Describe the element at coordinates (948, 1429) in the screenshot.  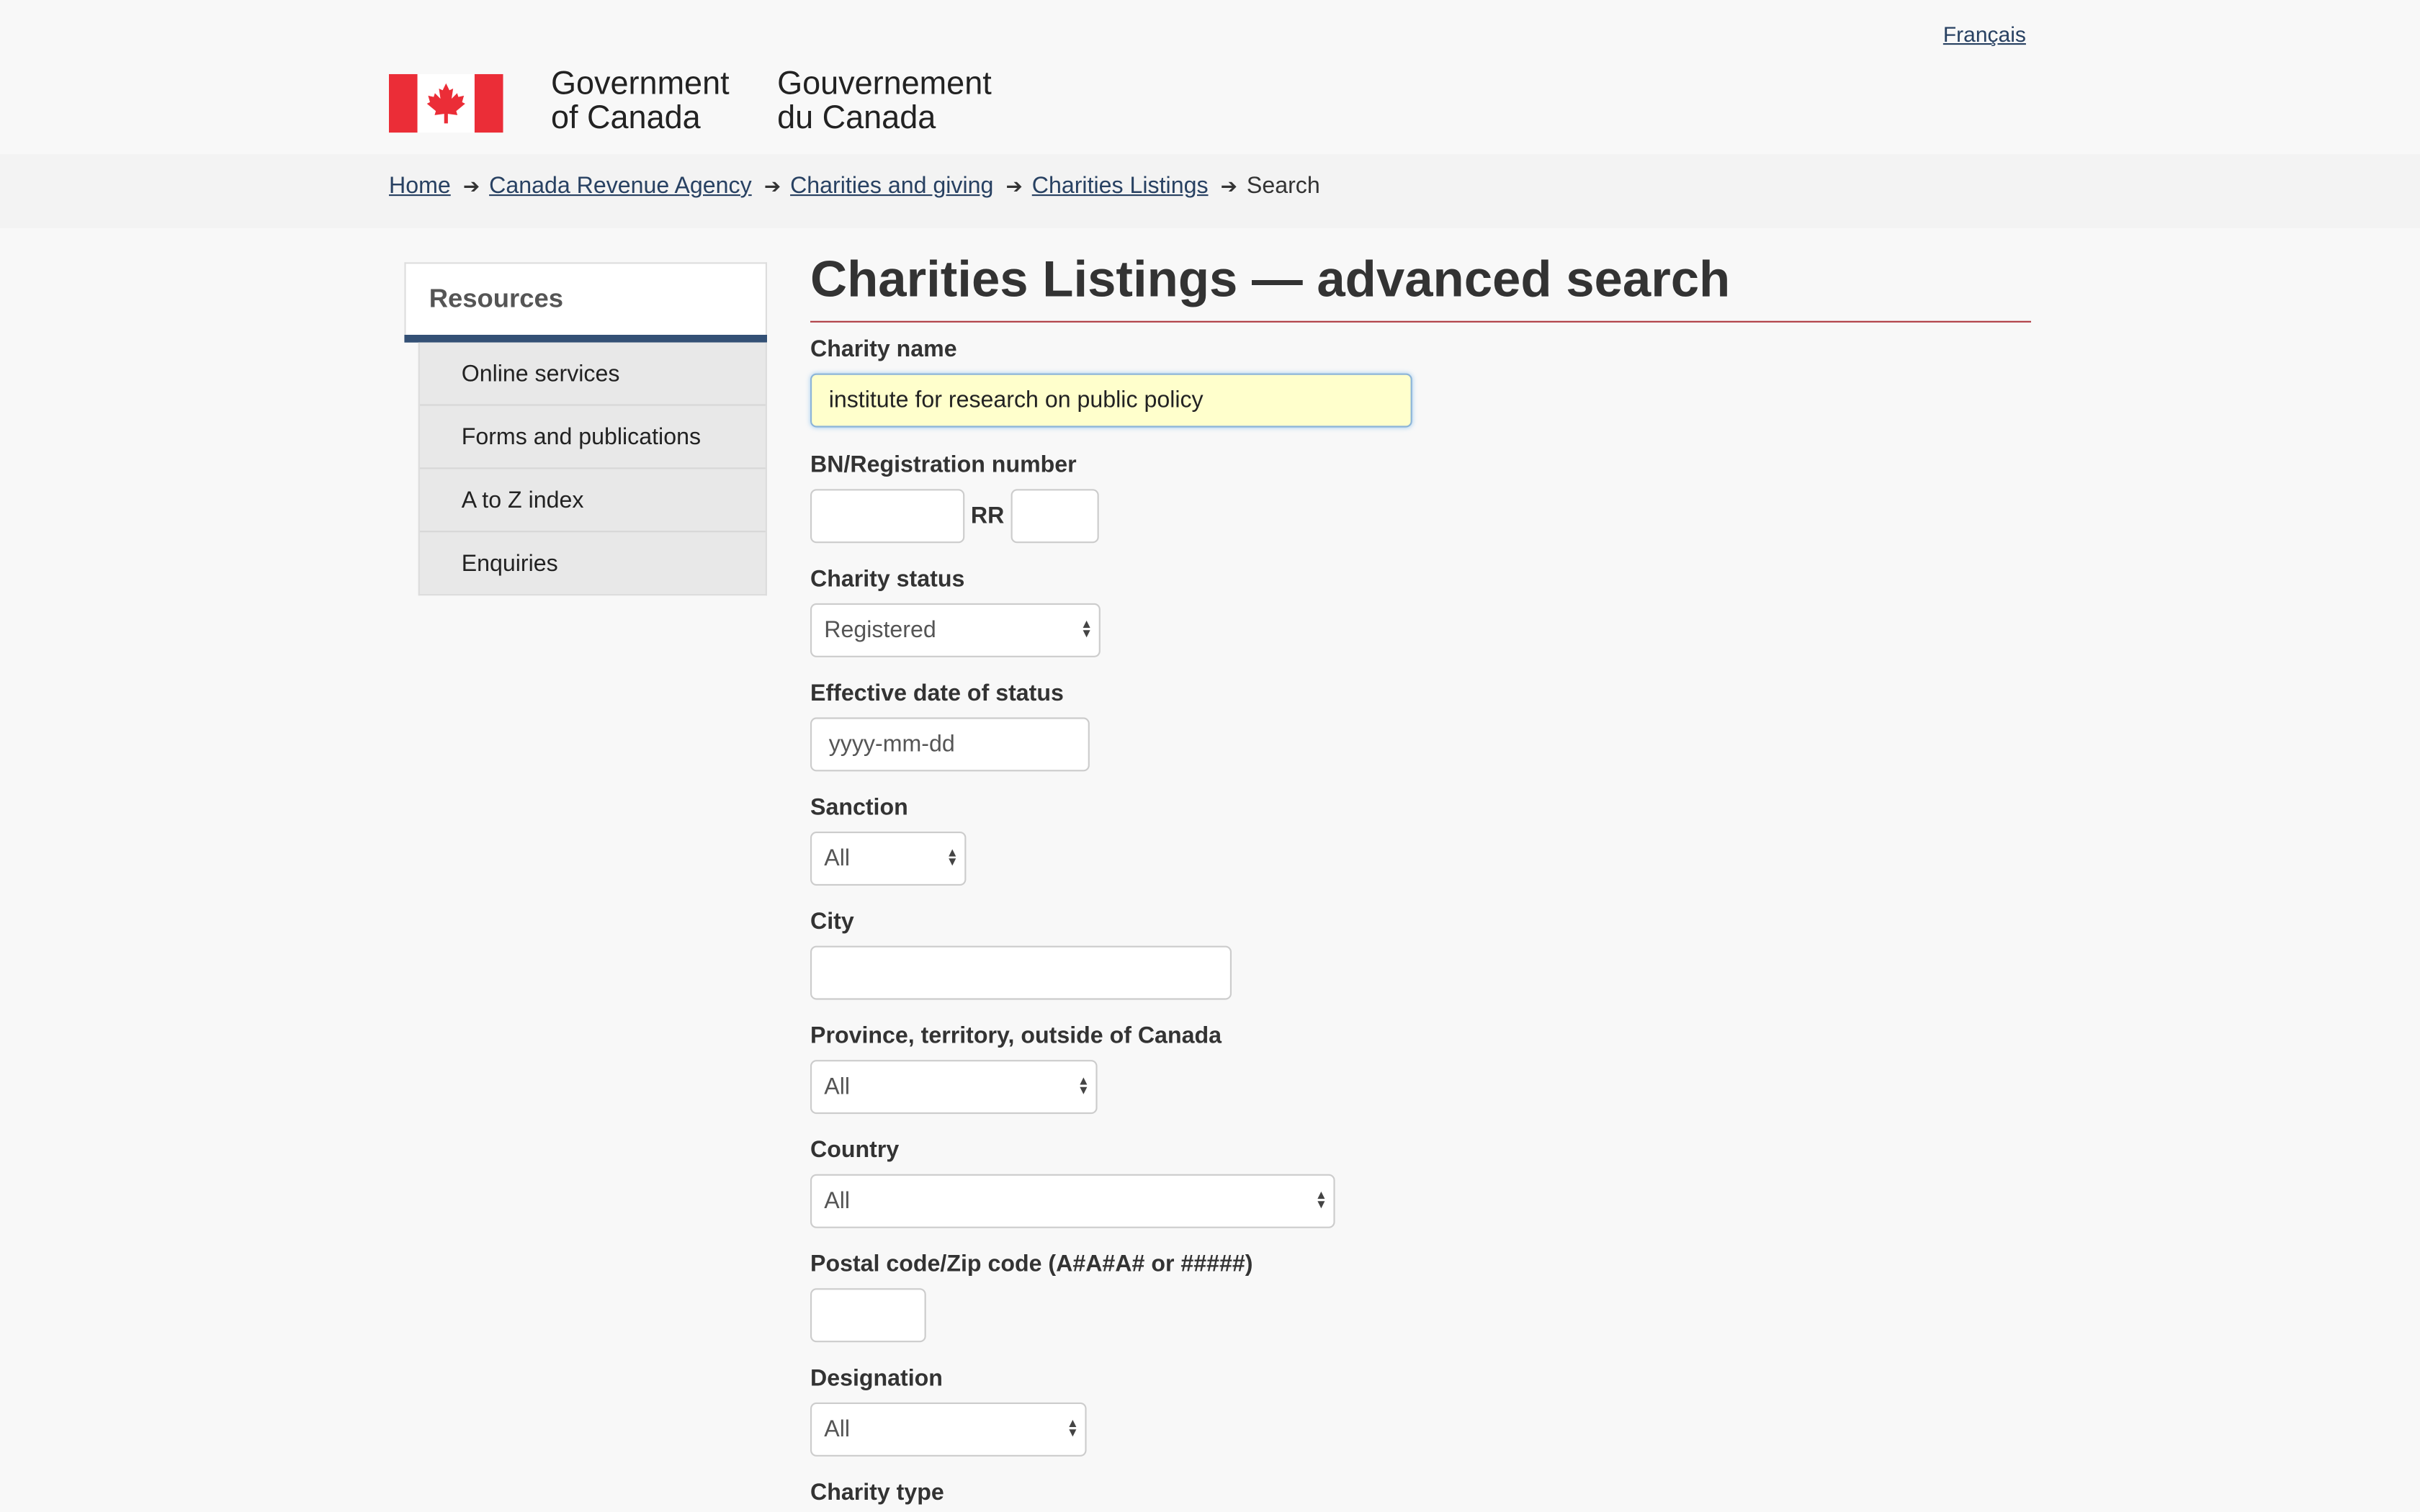
I see `designation-select: All ▲ ▼` at that location.